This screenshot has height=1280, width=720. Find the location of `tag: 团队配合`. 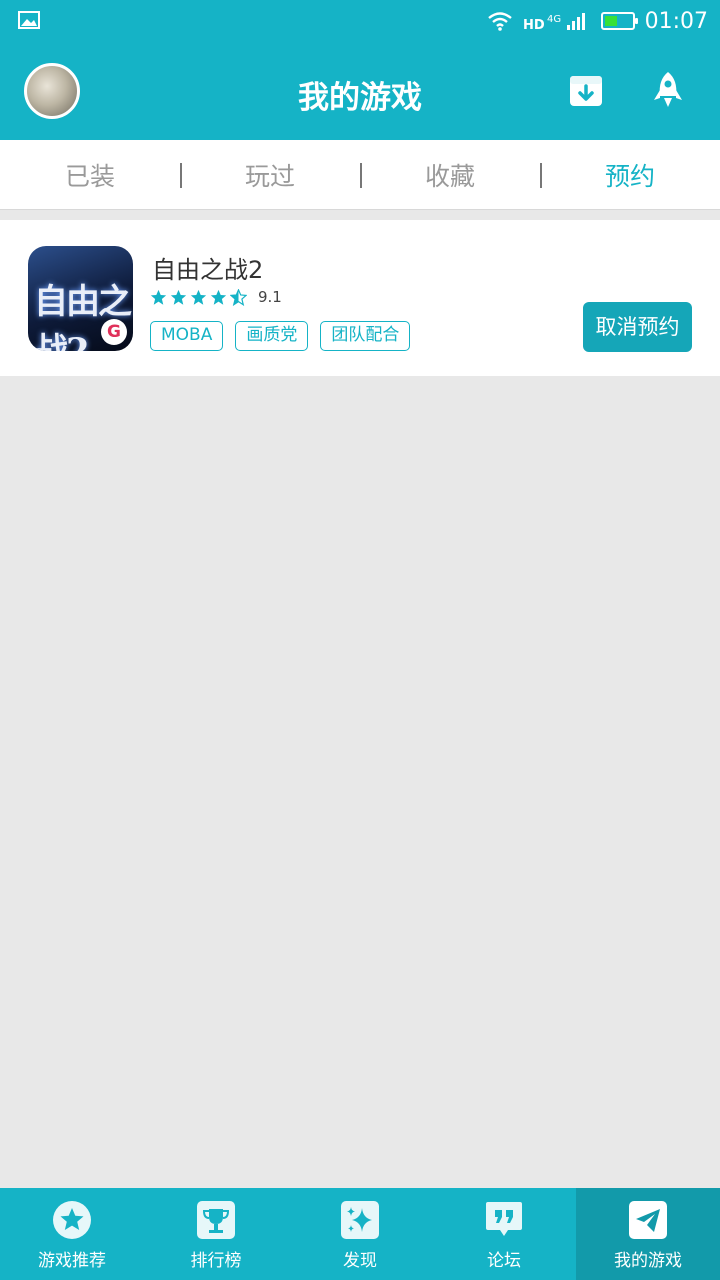

tag: 团队配合 is located at coordinates (365, 336).